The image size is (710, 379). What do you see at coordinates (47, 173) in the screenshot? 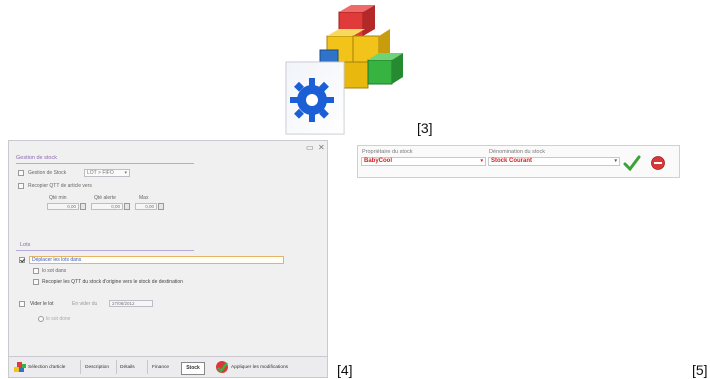
I see `gestion-stock-label: Gestion de Stock` at bounding box center [47, 173].